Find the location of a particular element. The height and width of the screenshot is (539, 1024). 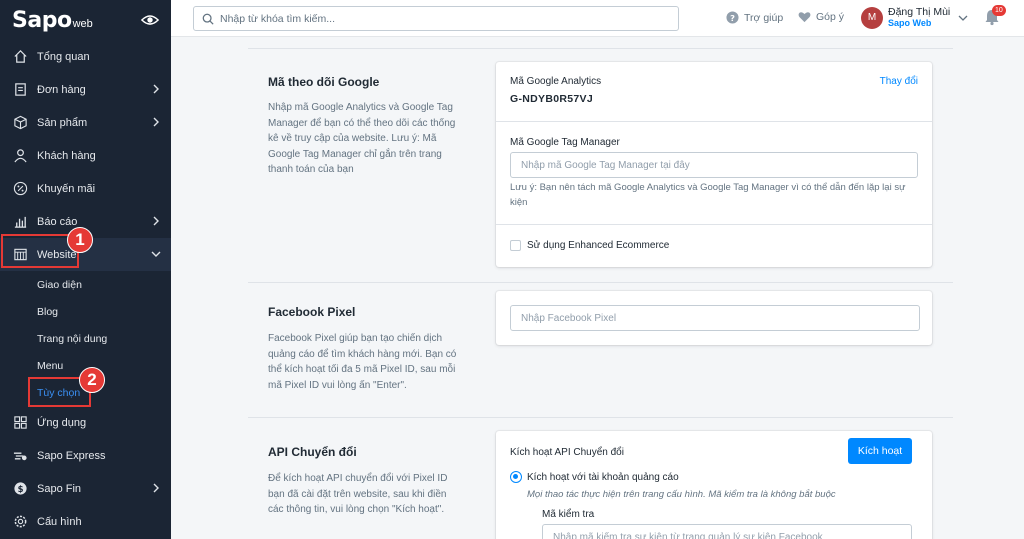

sidebar-item-label: Sapo Fin is located at coordinates (59, 488).